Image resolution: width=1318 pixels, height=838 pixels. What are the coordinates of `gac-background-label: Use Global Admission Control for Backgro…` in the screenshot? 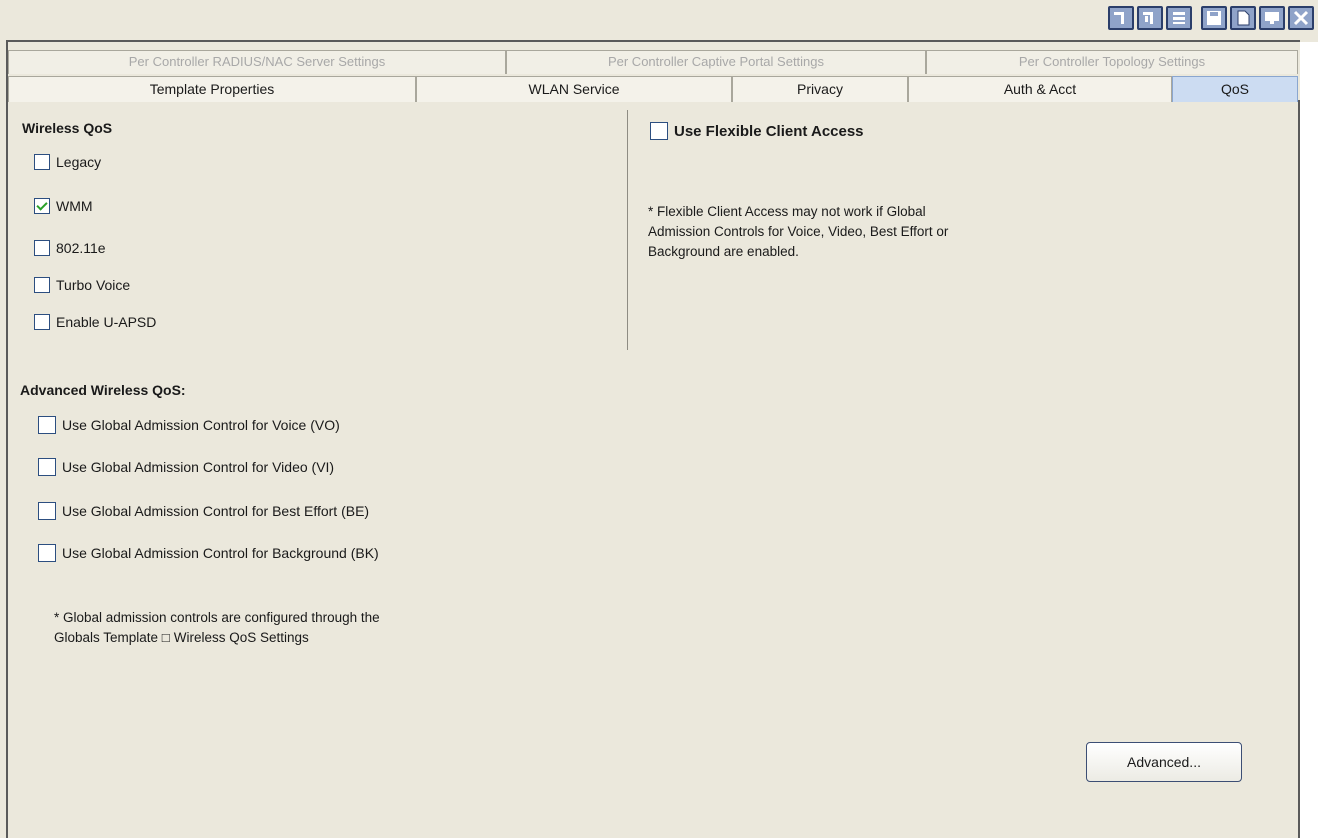 It's located at (220, 553).